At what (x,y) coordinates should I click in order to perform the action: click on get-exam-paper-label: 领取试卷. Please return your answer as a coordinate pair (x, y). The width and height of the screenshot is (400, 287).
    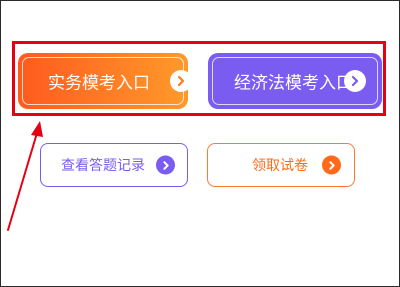
    Looking at the image, I should click on (280, 166).